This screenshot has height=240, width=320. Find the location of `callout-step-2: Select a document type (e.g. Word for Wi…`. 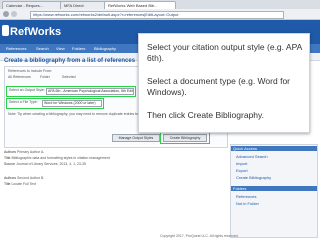

callout-step-2: Select a document type (e.g. Word for Wi… is located at coordinates (218, 86).